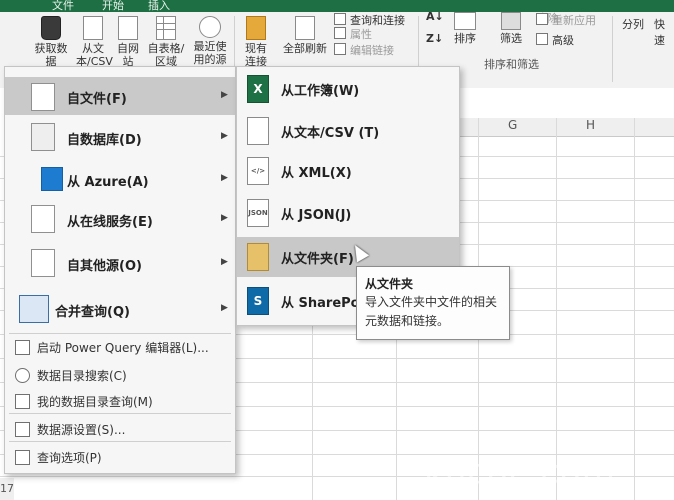 The height and width of the screenshot is (500, 674). Describe the element at coordinates (210, 53) in the screenshot. I see `recent-sources-label: 最近使用的源` at that location.